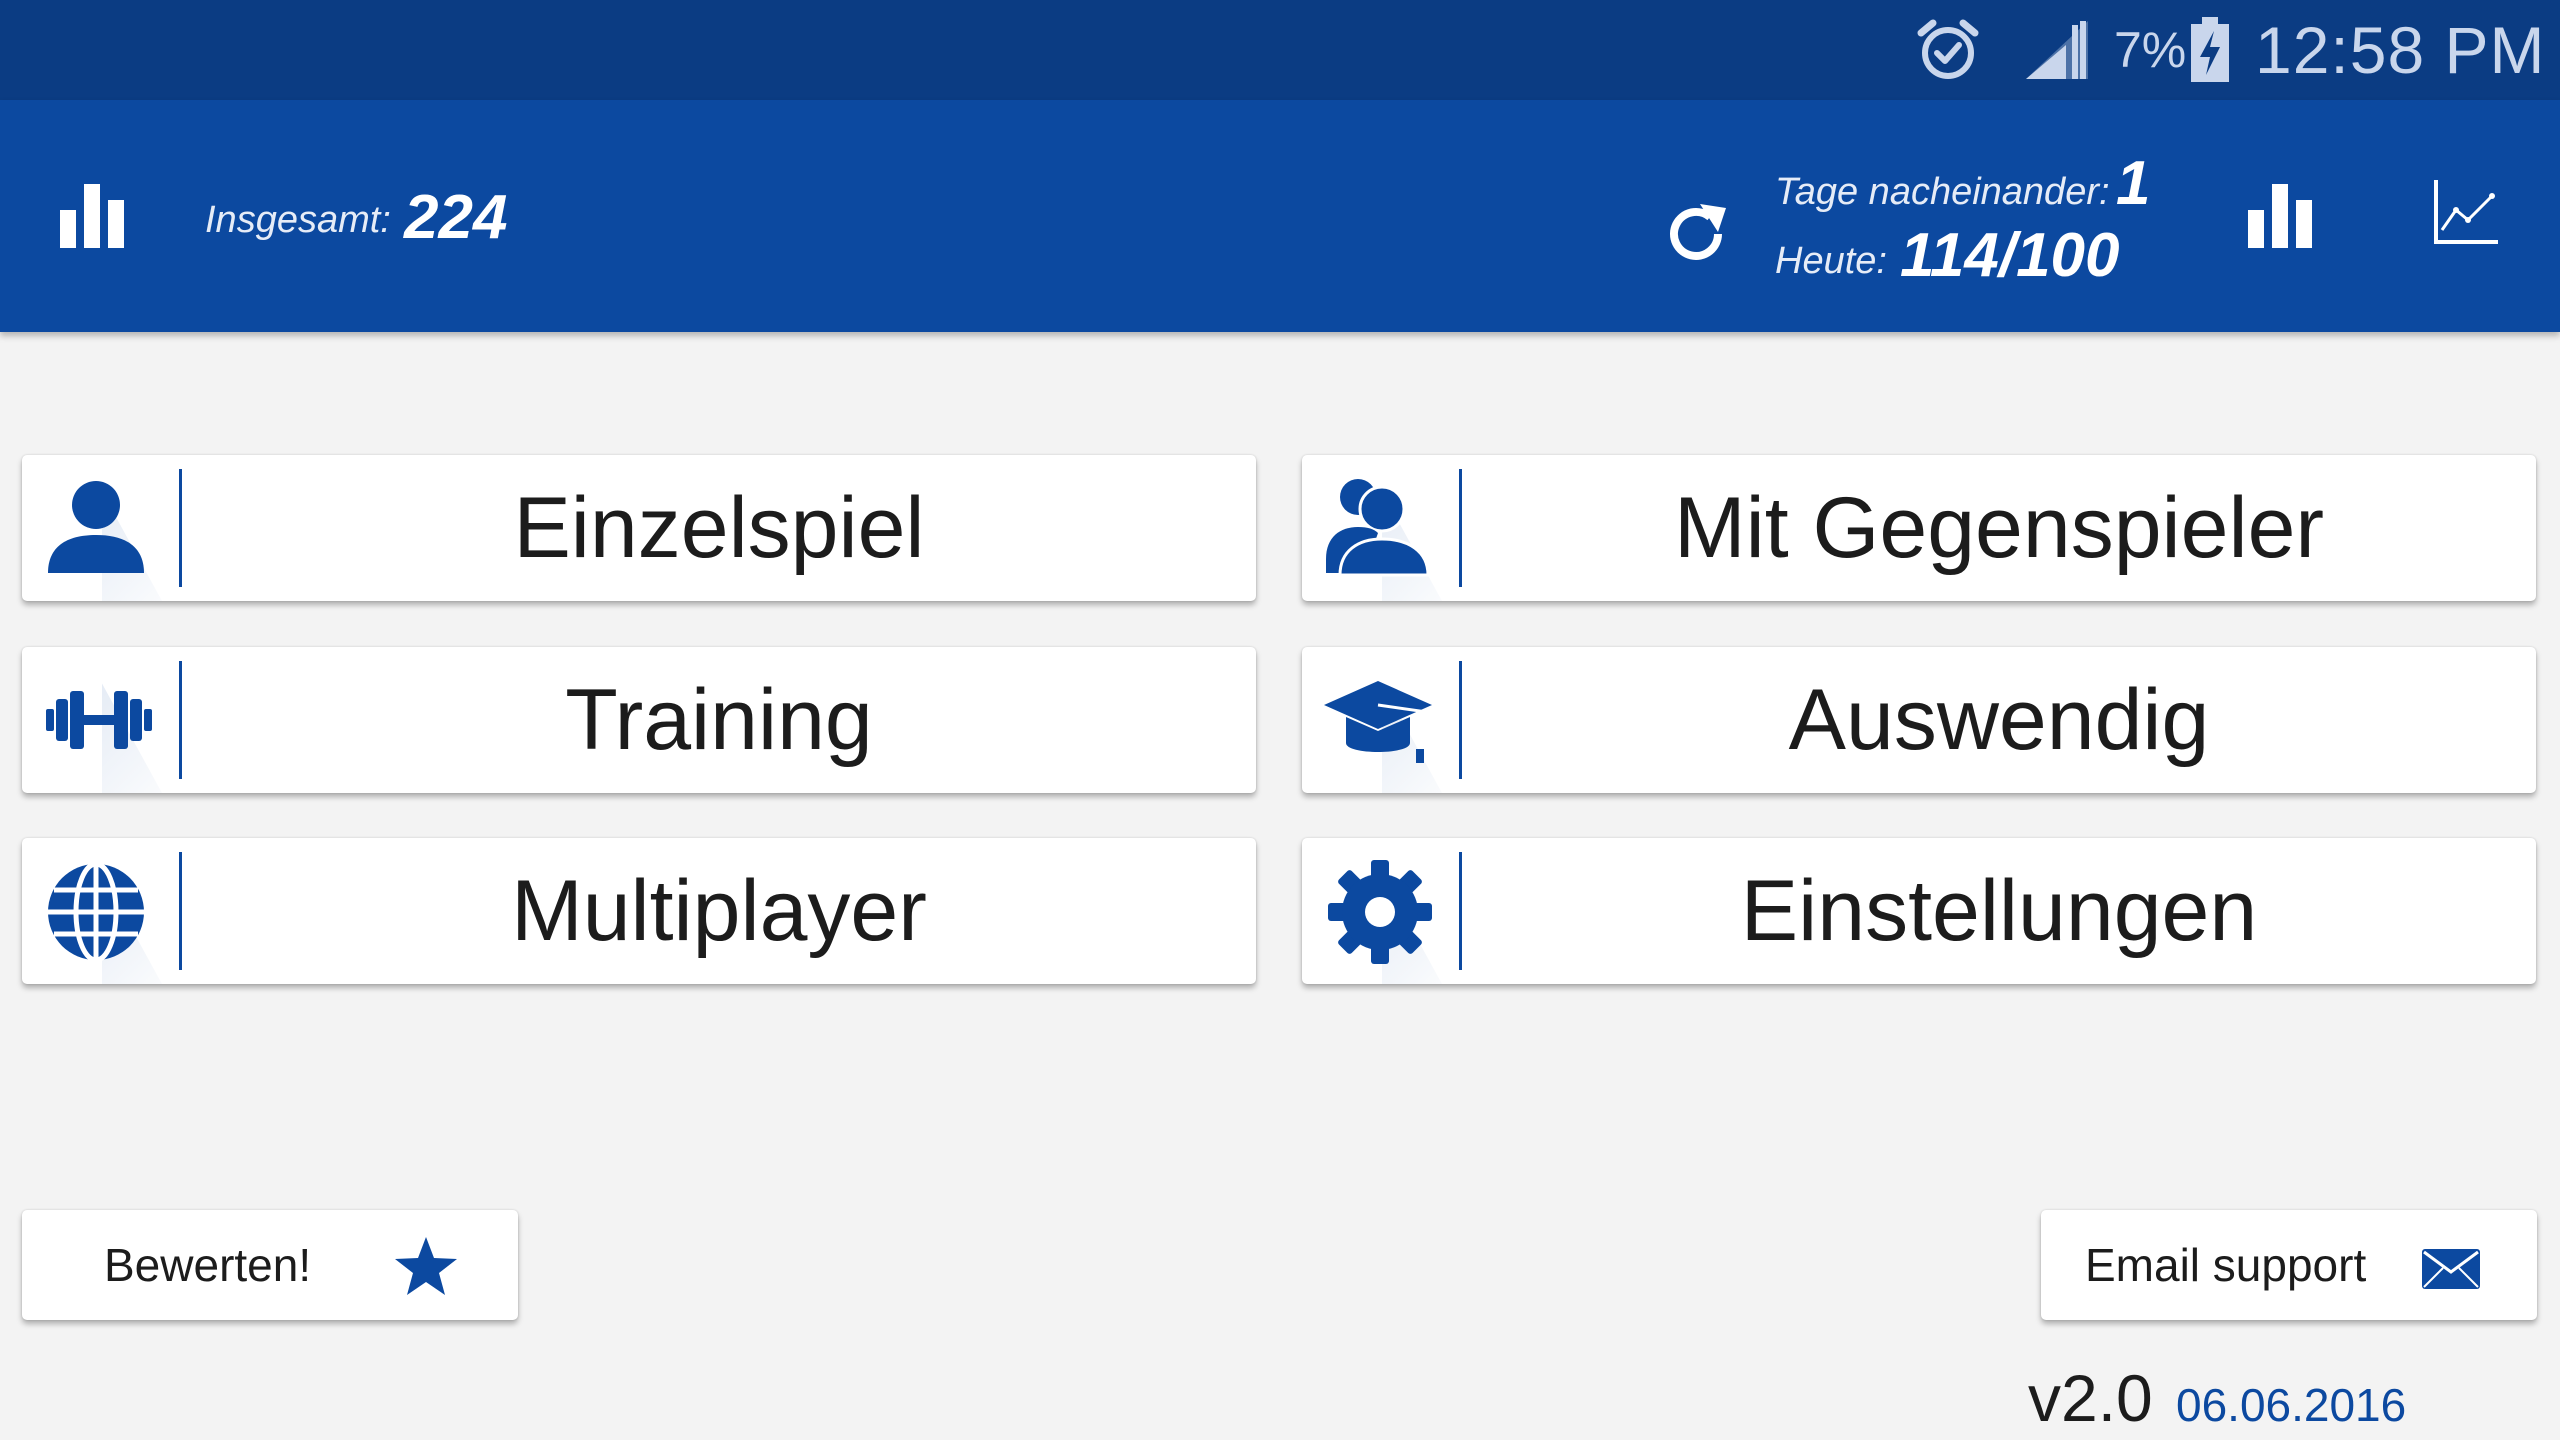 The width and height of the screenshot is (2560, 1440). Describe the element at coordinates (1696, 236) in the screenshot. I see `refresh-icon` at that location.